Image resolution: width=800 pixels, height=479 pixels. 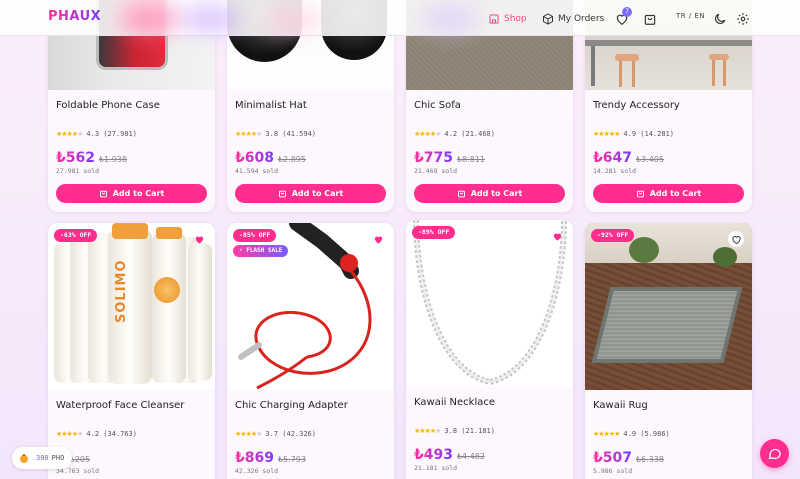 What do you see at coordinates (627, 12) in the screenshot?
I see `wishlist-count-badge: 7` at bounding box center [627, 12].